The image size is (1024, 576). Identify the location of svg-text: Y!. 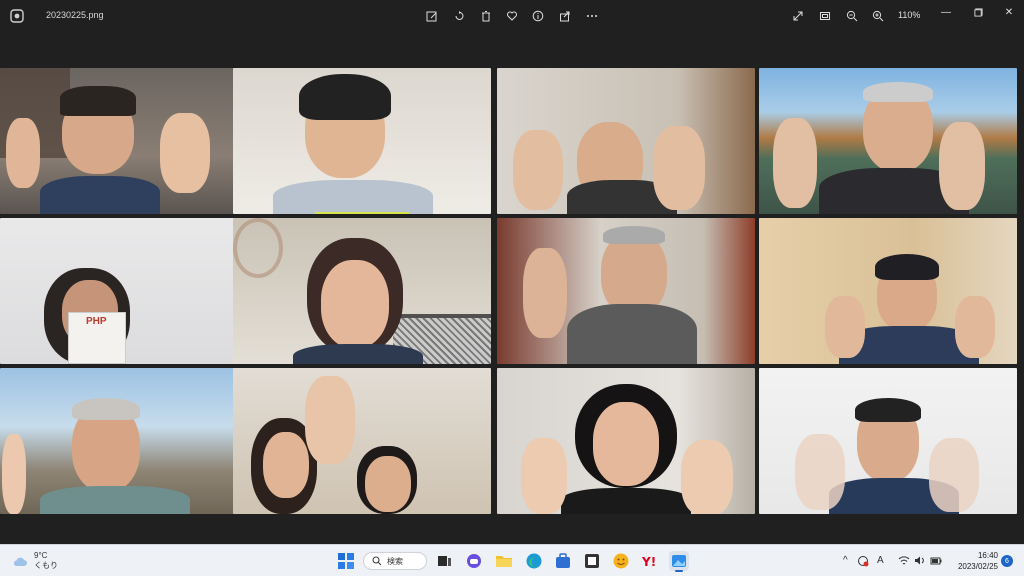
(648, 562).